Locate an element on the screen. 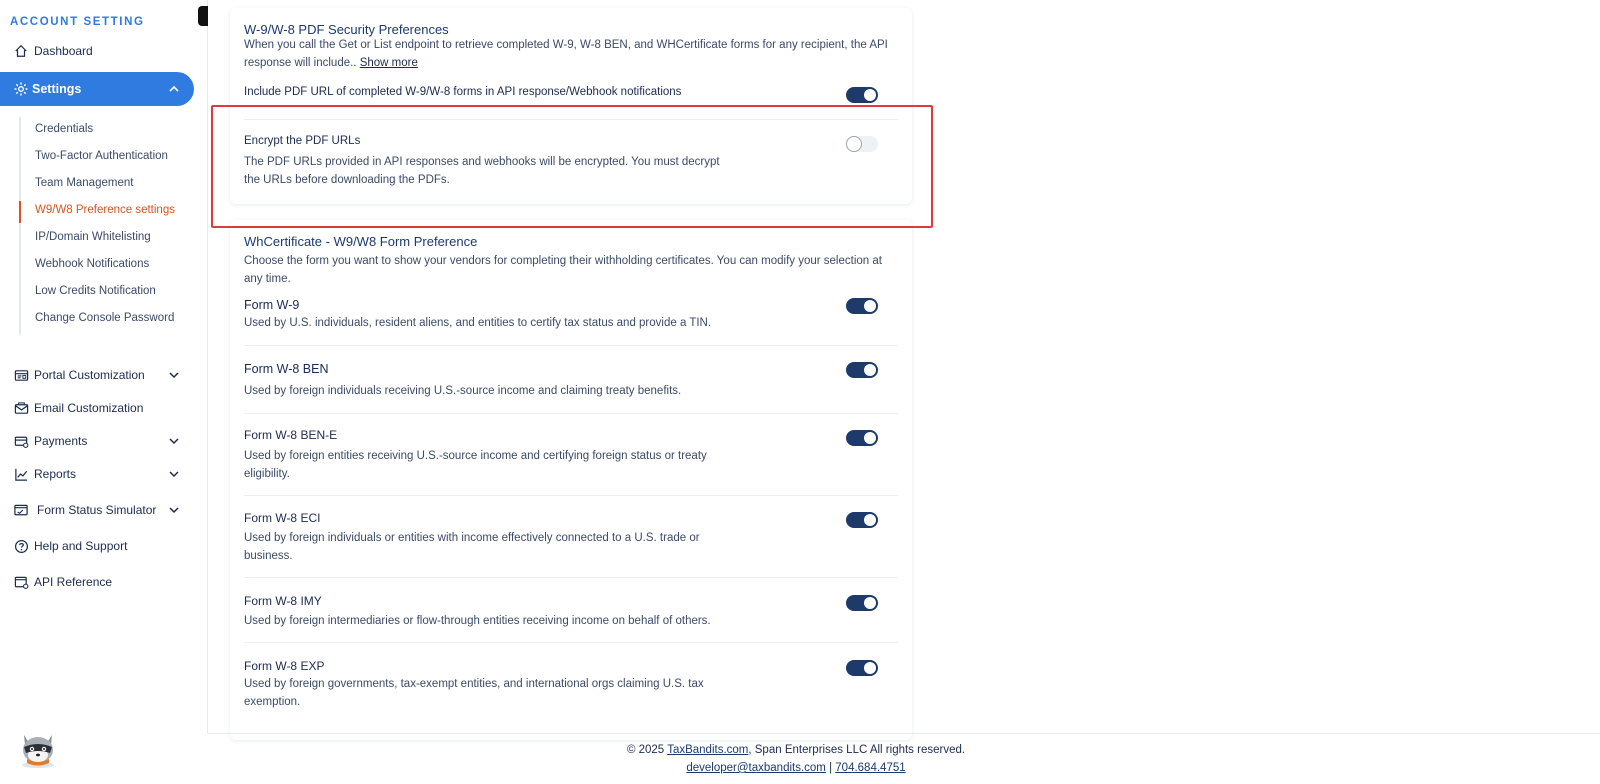 The height and width of the screenshot is (784, 1600). support-email-link: developer@taxbandits.com is located at coordinates (756, 768).